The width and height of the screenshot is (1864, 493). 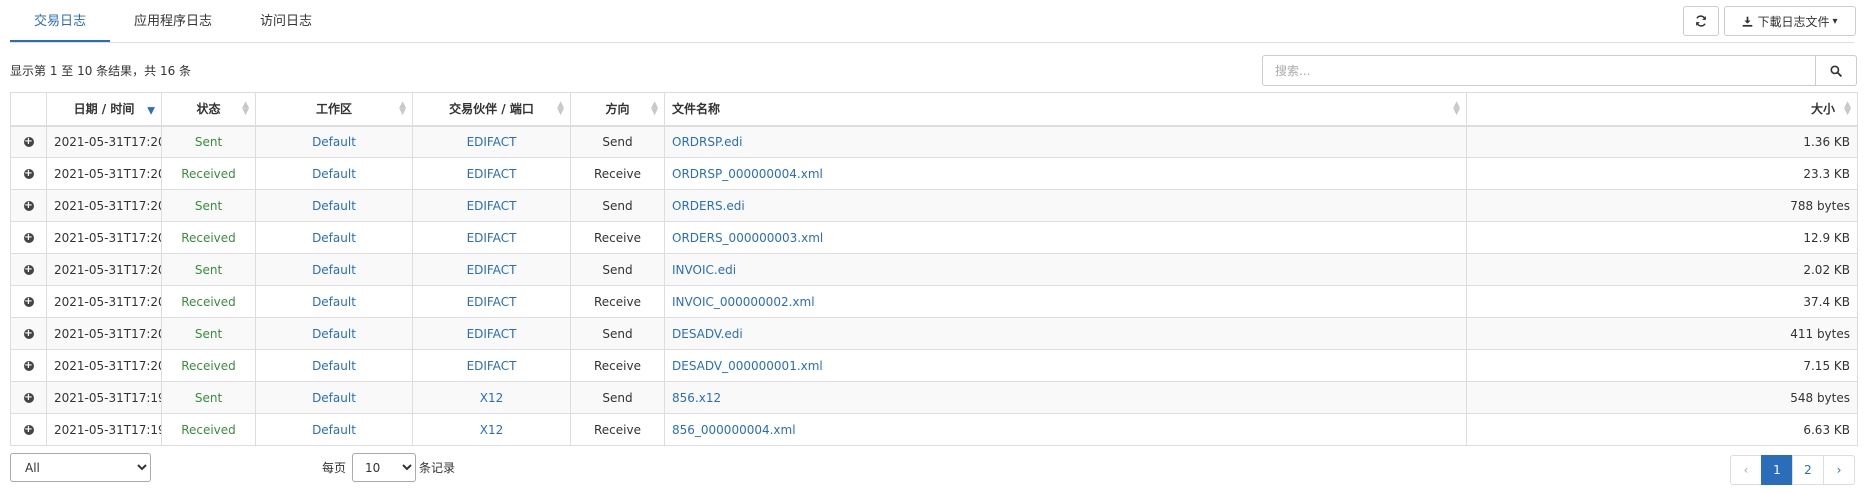 What do you see at coordinates (1836, 70) in the screenshot?
I see `search-button` at bounding box center [1836, 70].